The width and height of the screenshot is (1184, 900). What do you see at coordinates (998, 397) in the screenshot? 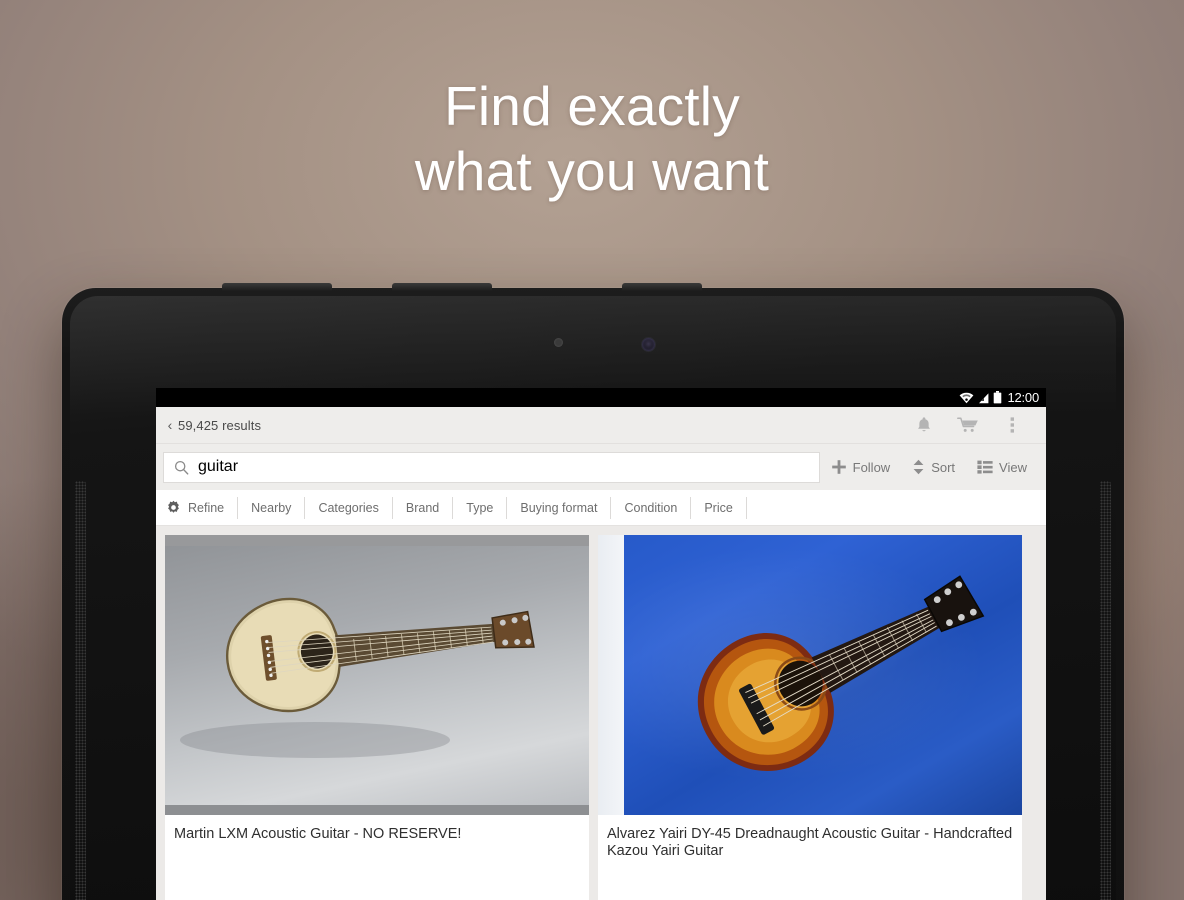
I see `battery-full-icon` at bounding box center [998, 397].